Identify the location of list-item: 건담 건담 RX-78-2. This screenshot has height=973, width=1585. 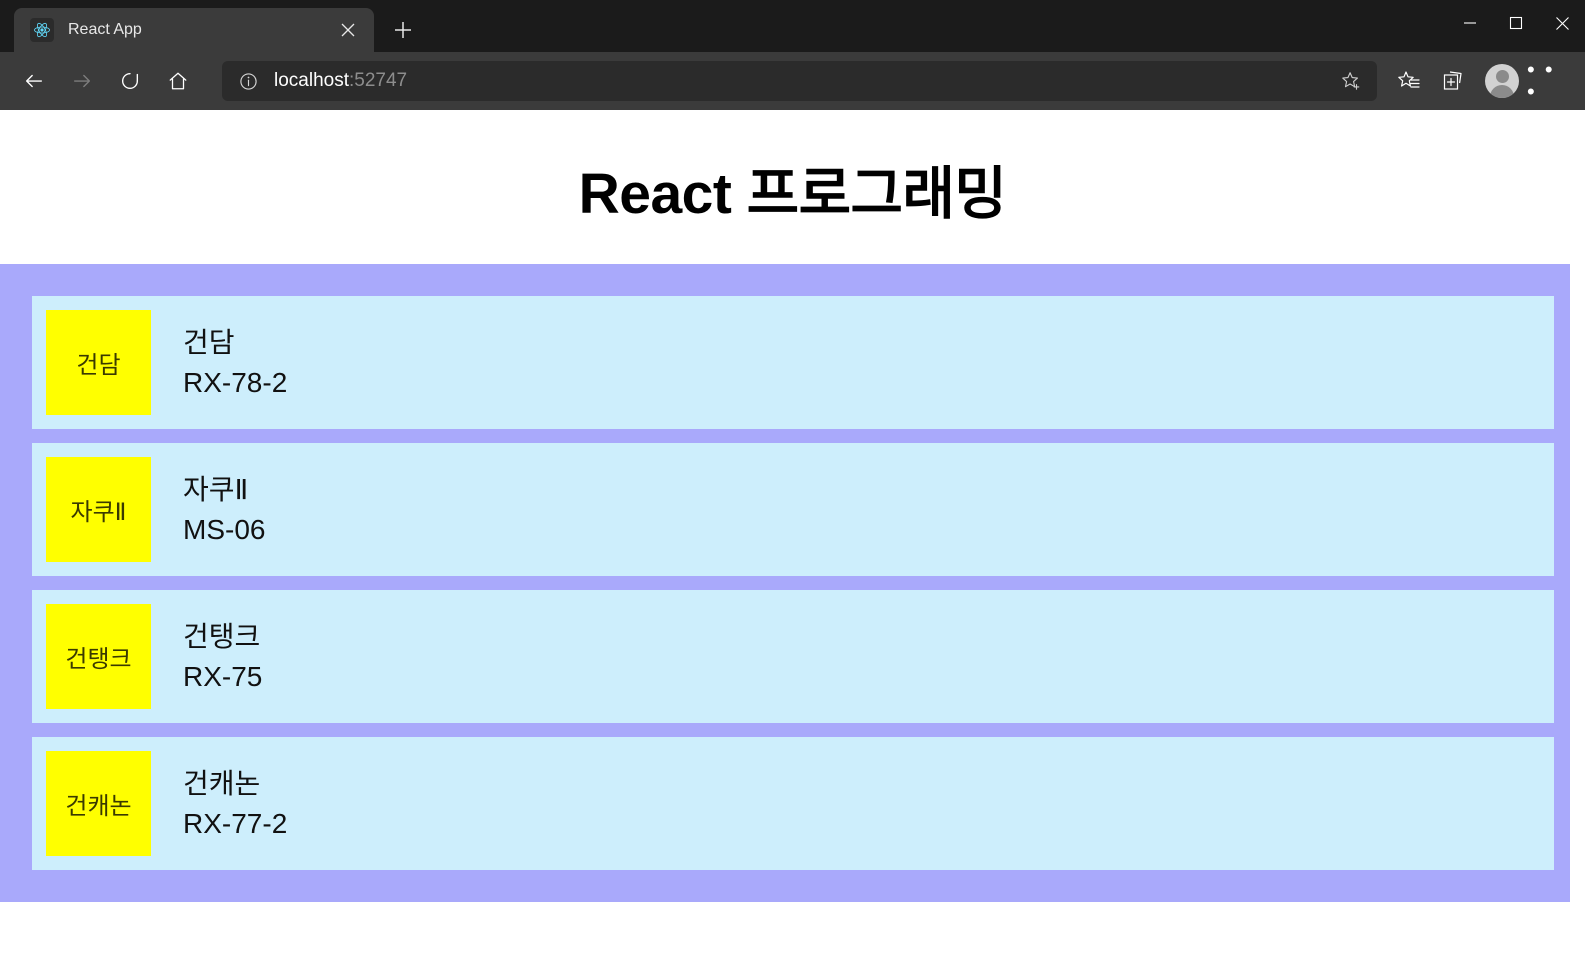
(793, 362).